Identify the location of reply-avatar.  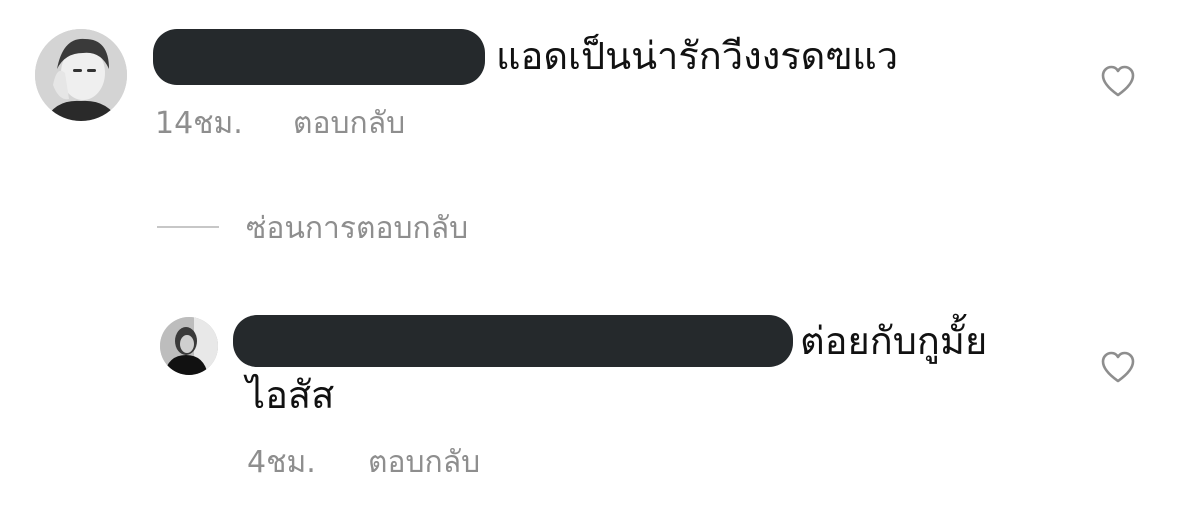
(189, 346).